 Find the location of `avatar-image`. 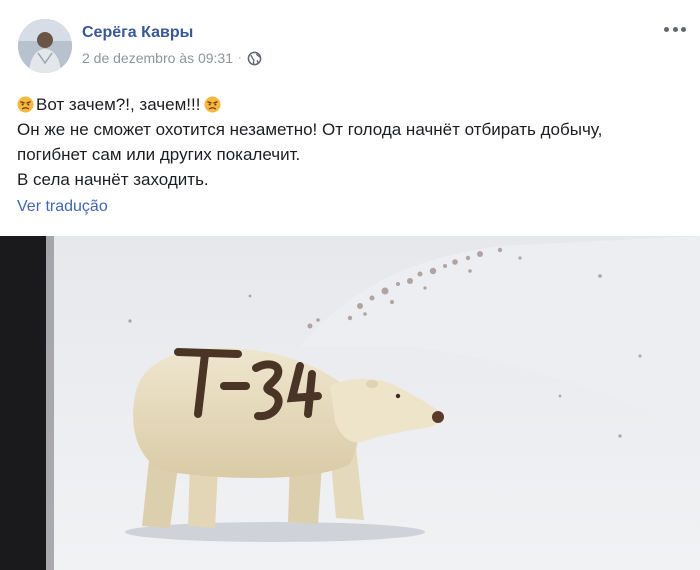

avatar-image is located at coordinates (45, 46).